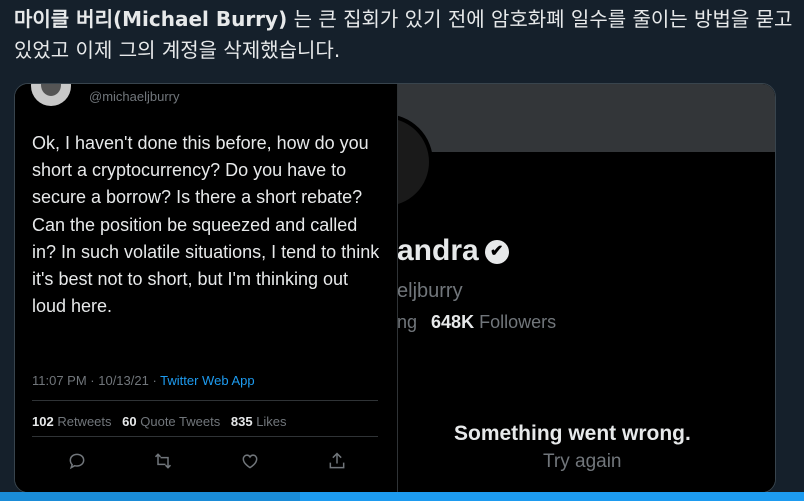 Image resolution: width=804 pixels, height=501 pixels. I want to click on tweet-source-app: Twitter Web App, so click(207, 380).